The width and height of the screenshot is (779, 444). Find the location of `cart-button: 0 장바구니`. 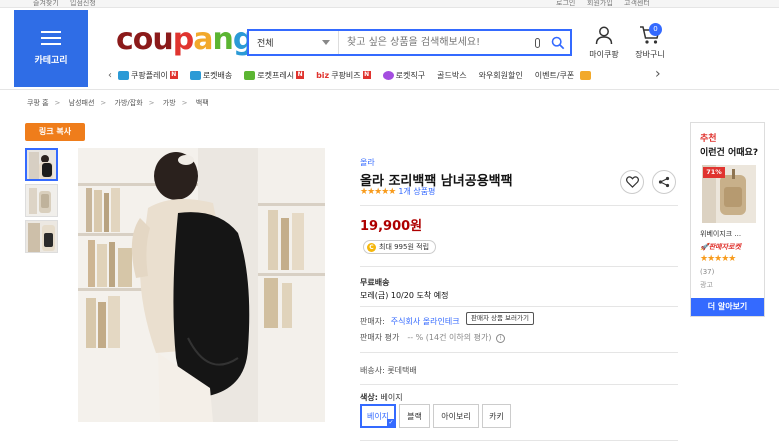

cart-button: 0 장바구니 is located at coordinates (650, 41).